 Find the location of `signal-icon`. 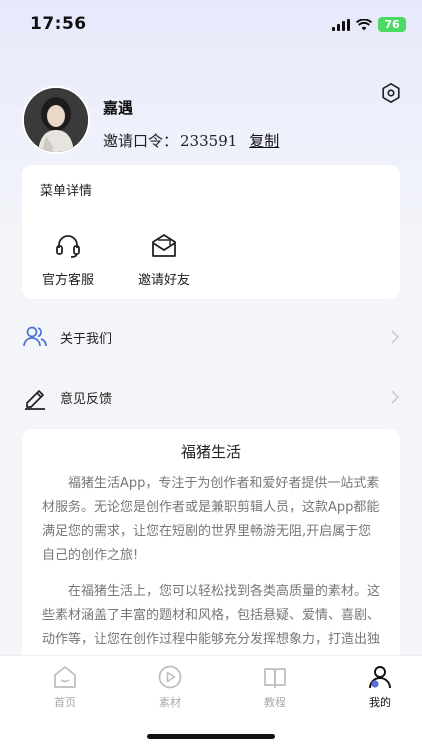

signal-icon is located at coordinates (341, 24).